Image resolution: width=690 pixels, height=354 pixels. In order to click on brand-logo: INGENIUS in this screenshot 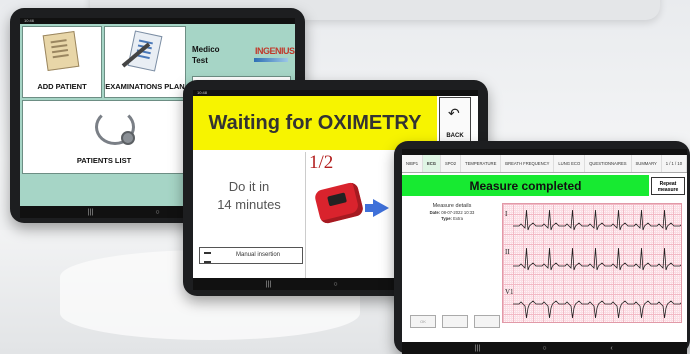, I will do `click(275, 51)`.